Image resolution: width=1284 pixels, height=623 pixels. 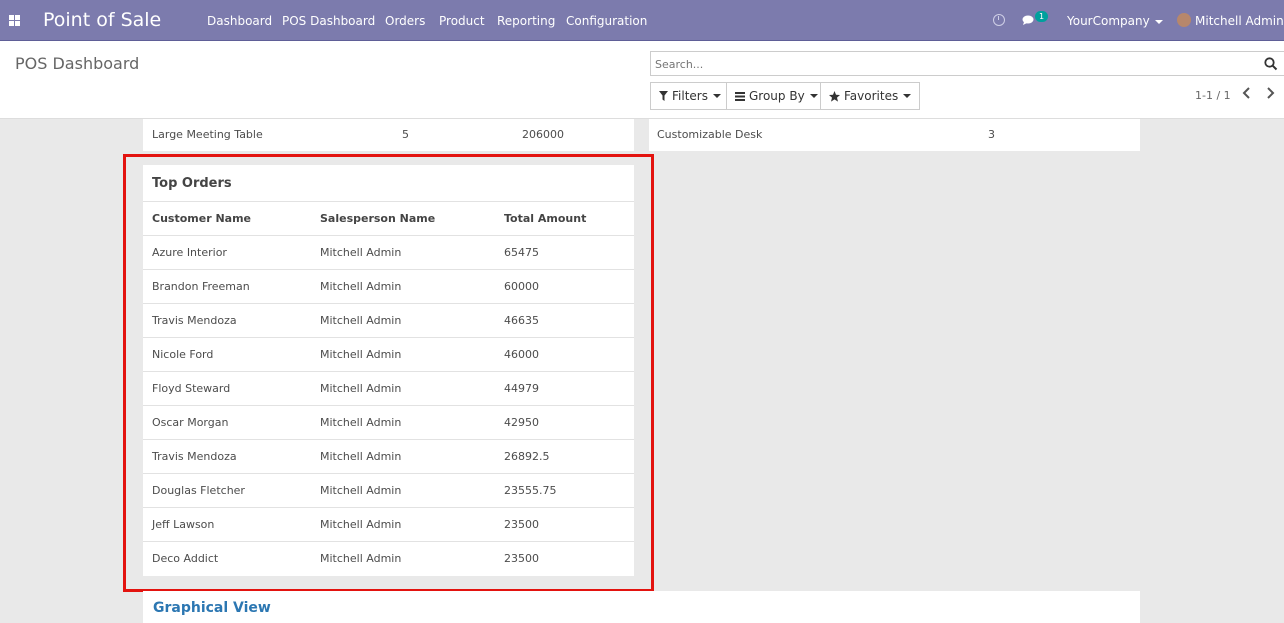 What do you see at coordinates (834, 96) in the screenshot?
I see `star-icon` at bounding box center [834, 96].